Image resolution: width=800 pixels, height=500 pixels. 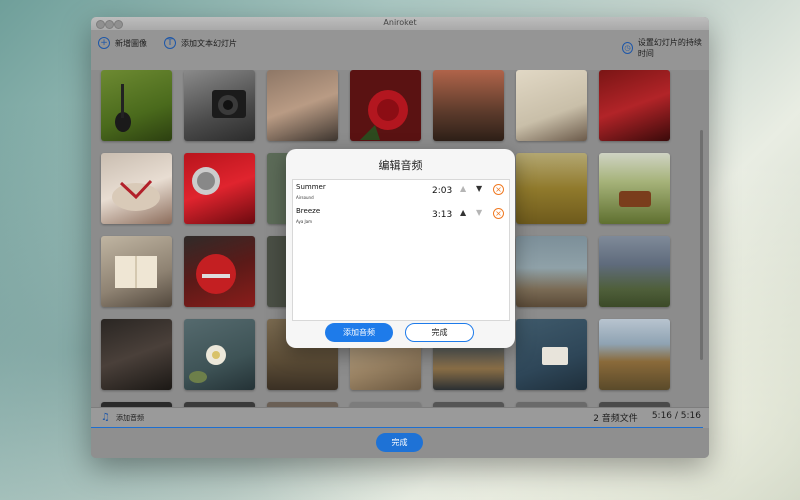 I want to click on add-image-button: + 新增圖像, so click(x=122, y=43).